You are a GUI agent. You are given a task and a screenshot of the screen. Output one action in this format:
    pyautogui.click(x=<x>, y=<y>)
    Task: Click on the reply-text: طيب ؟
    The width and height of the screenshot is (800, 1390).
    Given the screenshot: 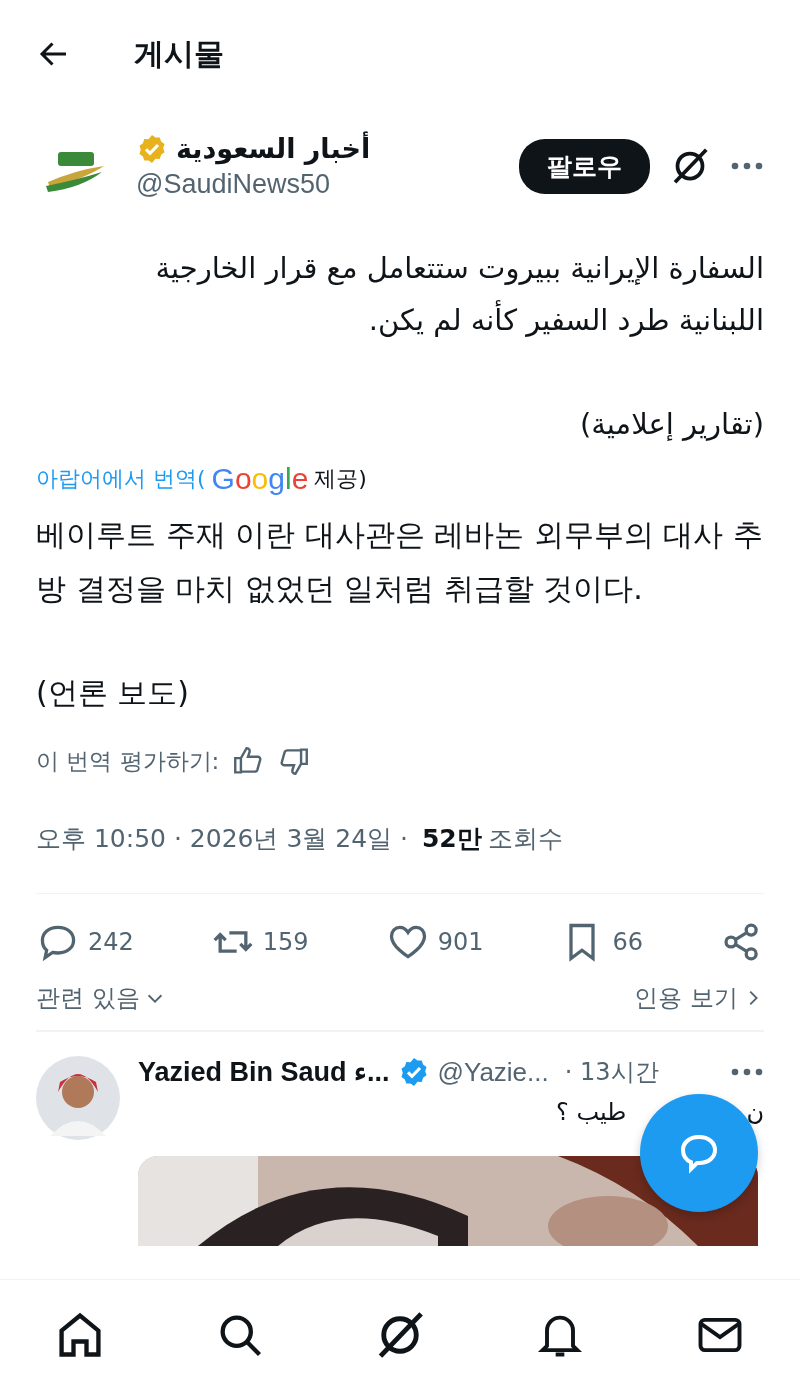 What is the action you would take?
    pyautogui.click(x=591, y=1112)
    